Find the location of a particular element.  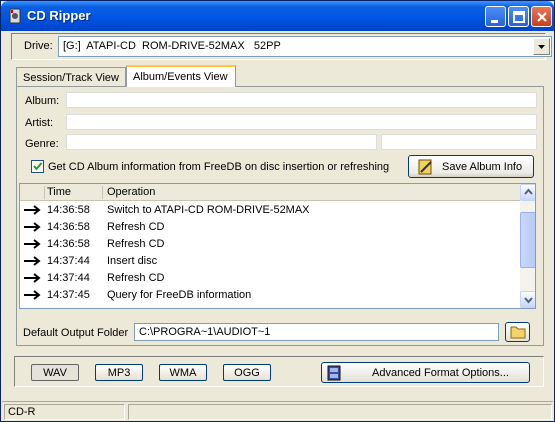

freedb-checkbox is located at coordinates (37, 166).